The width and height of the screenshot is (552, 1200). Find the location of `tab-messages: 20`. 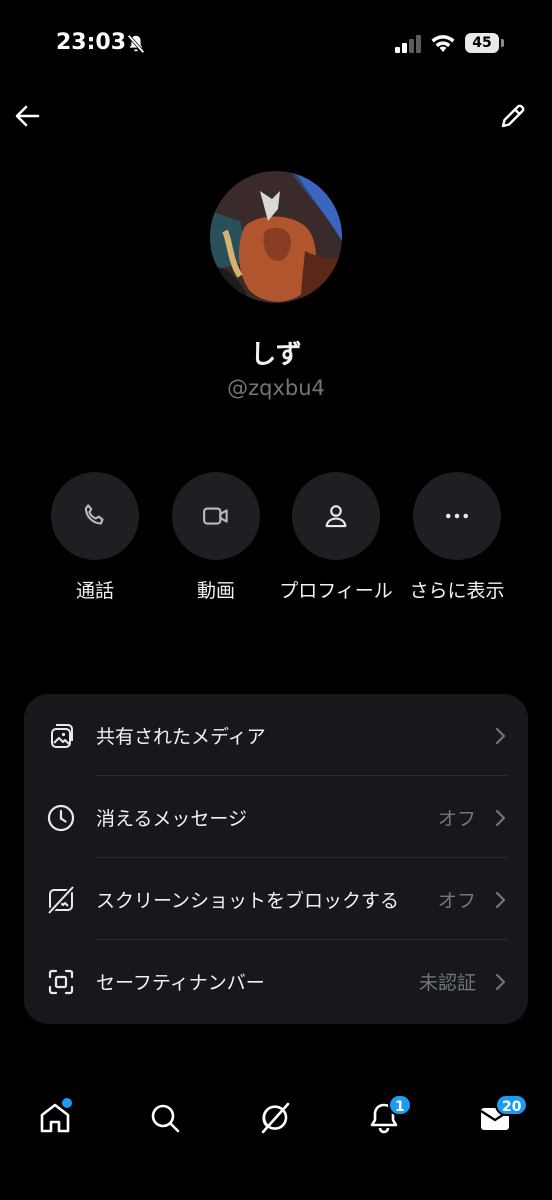

tab-messages: 20 is located at coordinates (502, 1116).